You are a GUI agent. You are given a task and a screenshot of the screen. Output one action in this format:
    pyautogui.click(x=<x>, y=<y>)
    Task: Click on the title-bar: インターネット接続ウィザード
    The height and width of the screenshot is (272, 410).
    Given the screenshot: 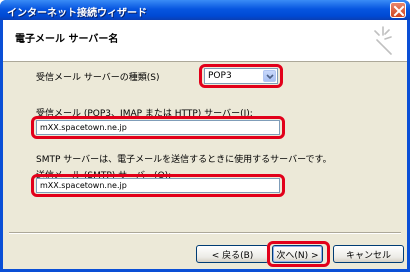 What is the action you would take?
    pyautogui.click(x=205, y=10)
    